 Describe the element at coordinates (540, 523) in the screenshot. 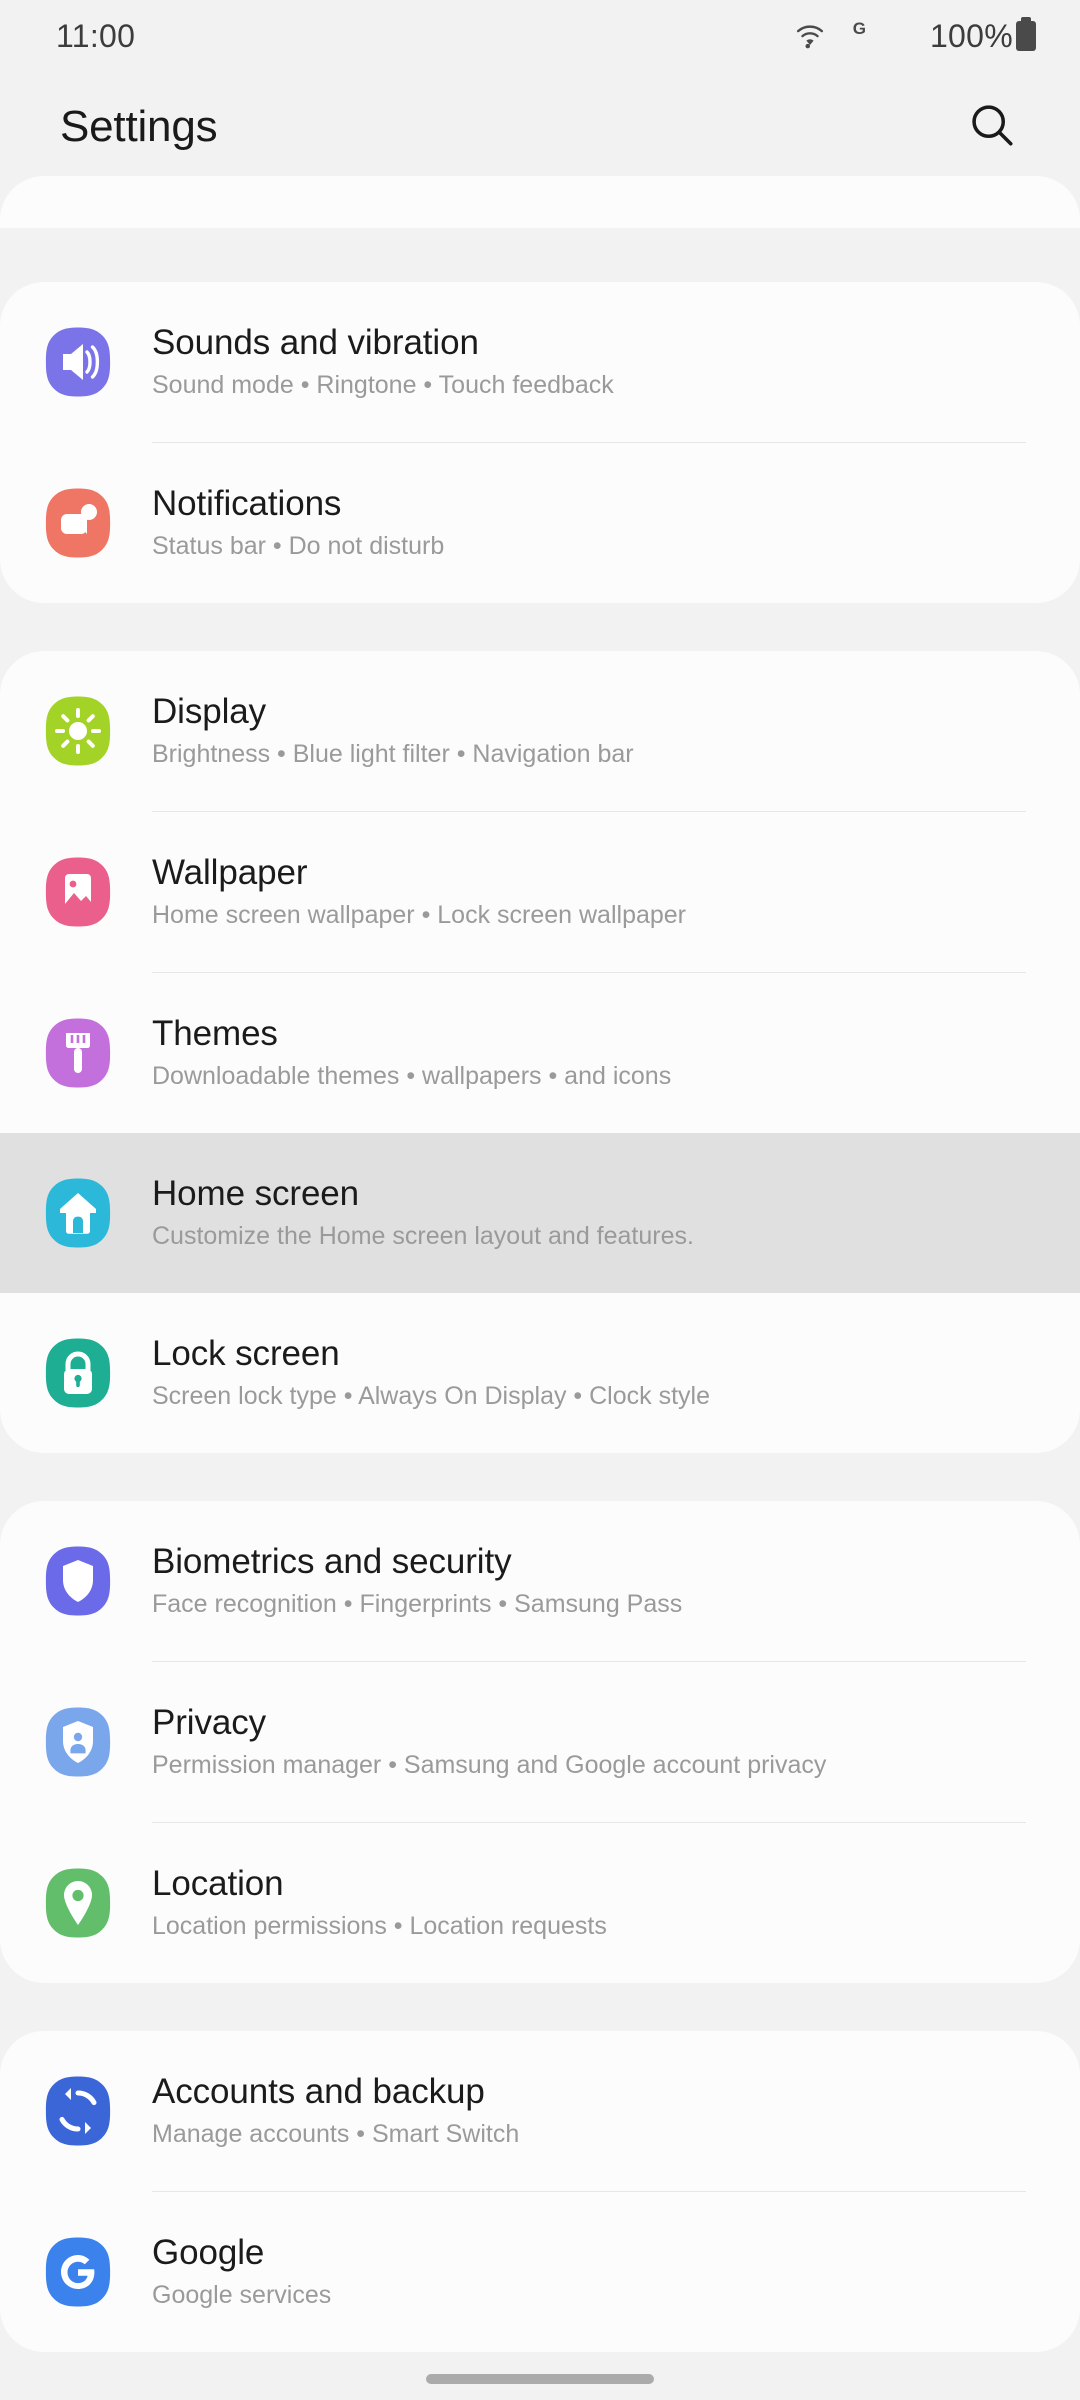

I see `settings-row-notifications: Notifications Status bar • Do not disturb` at that location.